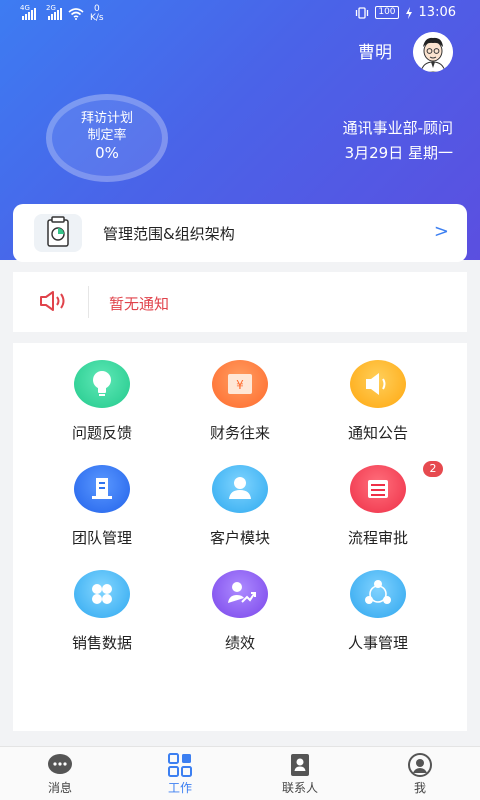 Image resolution: width=480 pixels, height=800 pixels. What do you see at coordinates (97, 13) in the screenshot?
I see `network-speed: 0 K/s` at bounding box center [97, 13].